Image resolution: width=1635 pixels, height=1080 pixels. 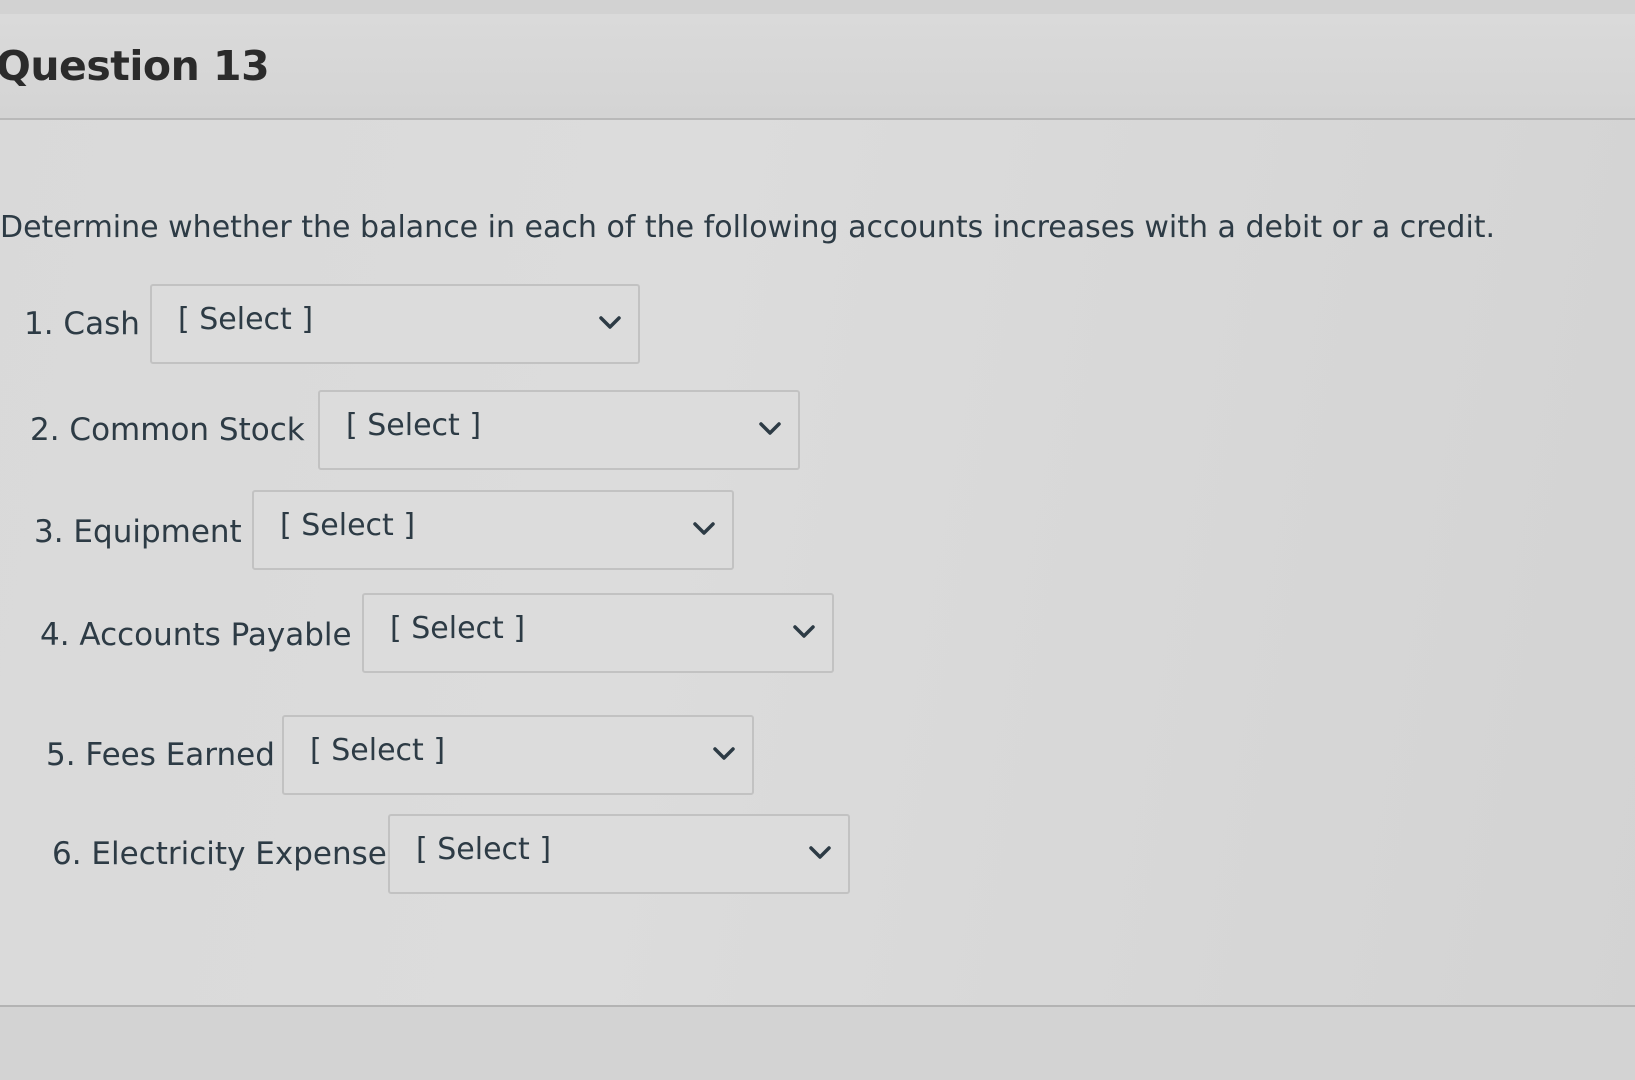 What do you see at coordinates (817, 67) in the screenshot?
I see `question-header: Question 13` at bounding box center [817, 67].